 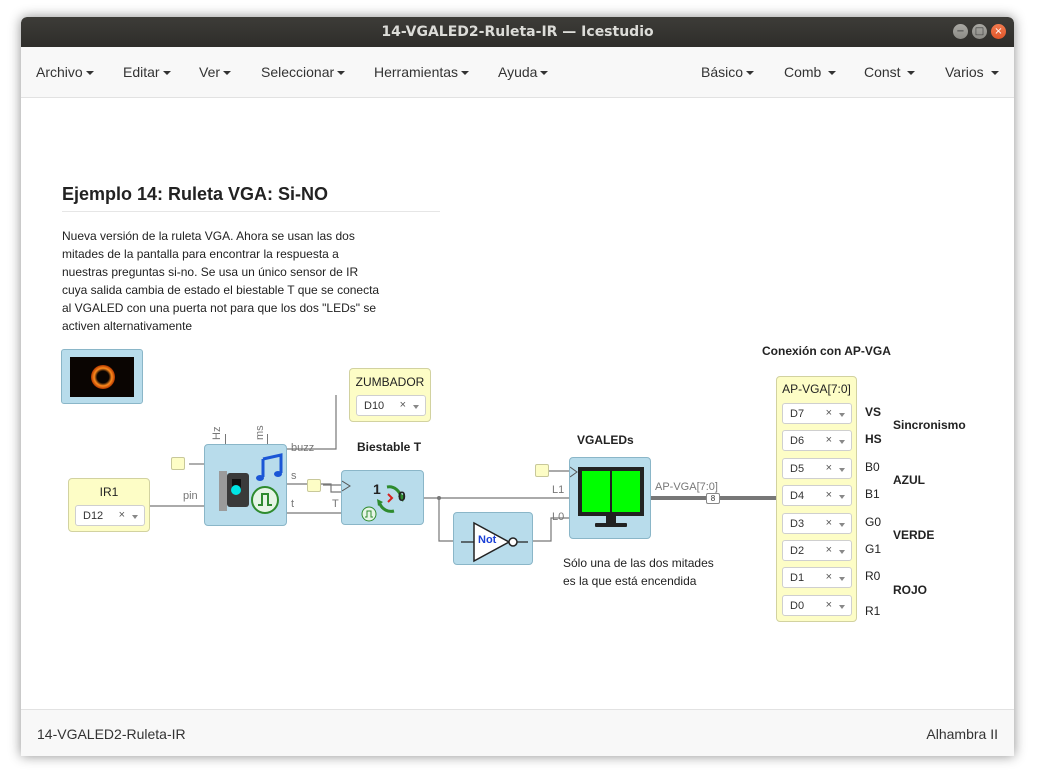 What do you see at coordinates (817, 468) in the screenshot?
I see `ap-vga-pin-select-2: D5 ×` at bounding box center [817, 468].